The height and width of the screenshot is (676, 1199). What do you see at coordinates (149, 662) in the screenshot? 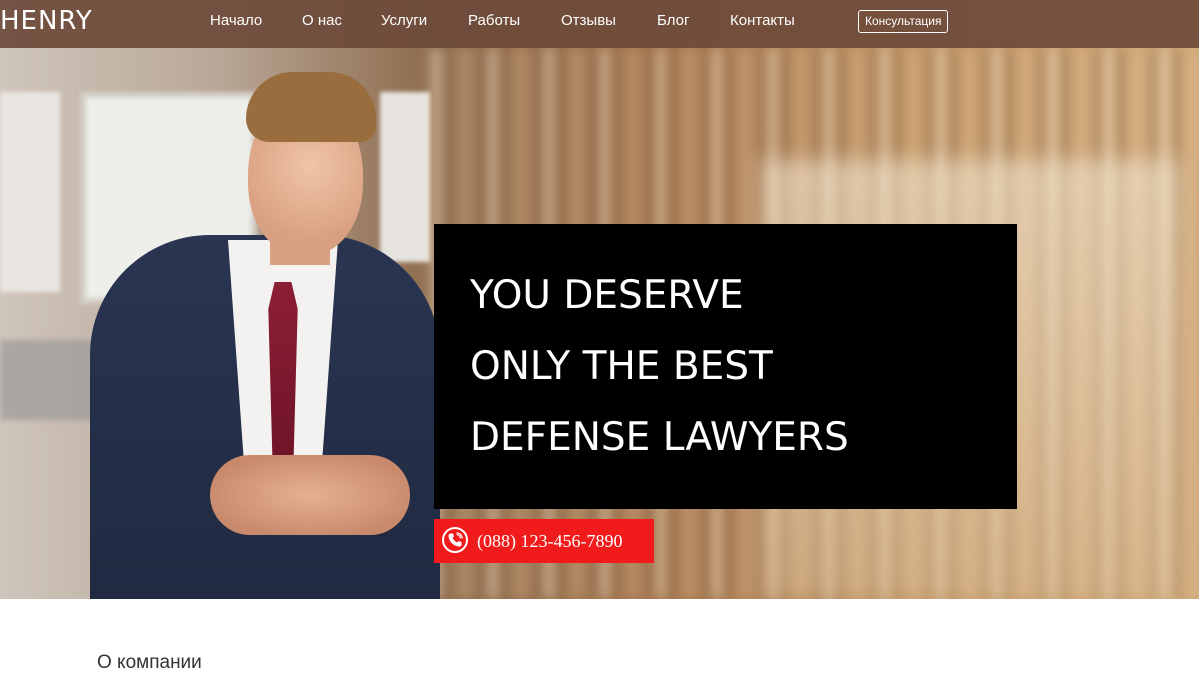
I see `about-section-title: О компании` at bounding box center [149, 662].